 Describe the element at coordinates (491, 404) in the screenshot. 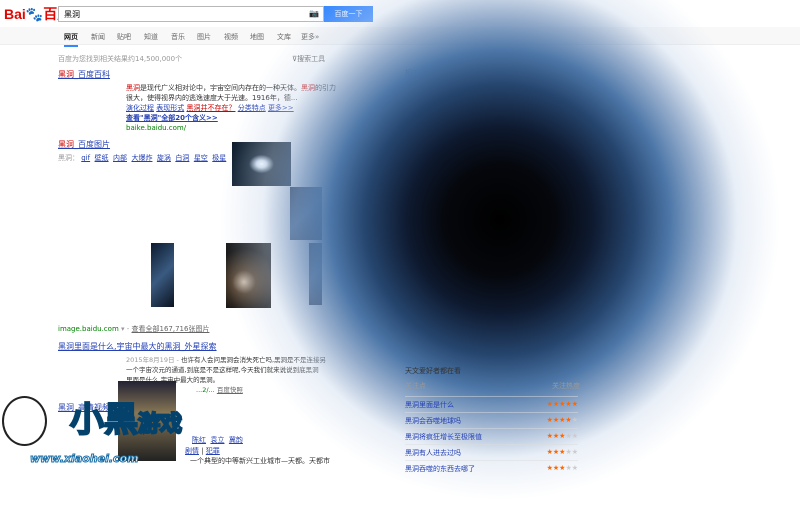

I see `hot-row: 黑洞里面是什么 ★★★★★` at that location.